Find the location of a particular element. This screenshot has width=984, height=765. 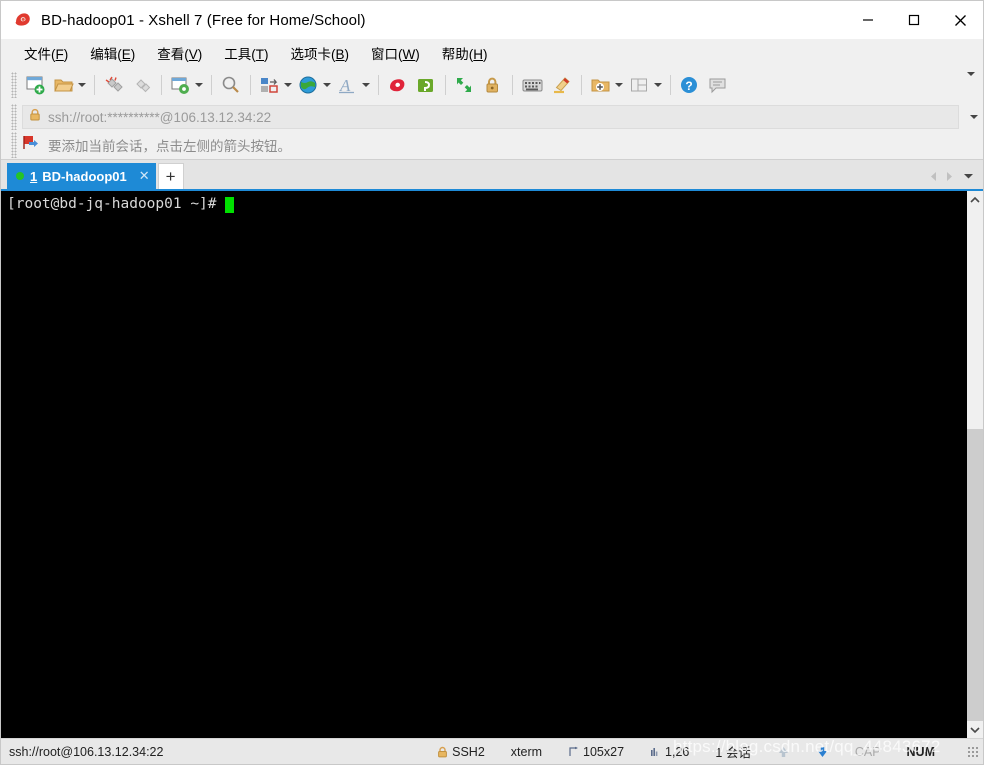

new-session-button is located at coordinates (36, 85).